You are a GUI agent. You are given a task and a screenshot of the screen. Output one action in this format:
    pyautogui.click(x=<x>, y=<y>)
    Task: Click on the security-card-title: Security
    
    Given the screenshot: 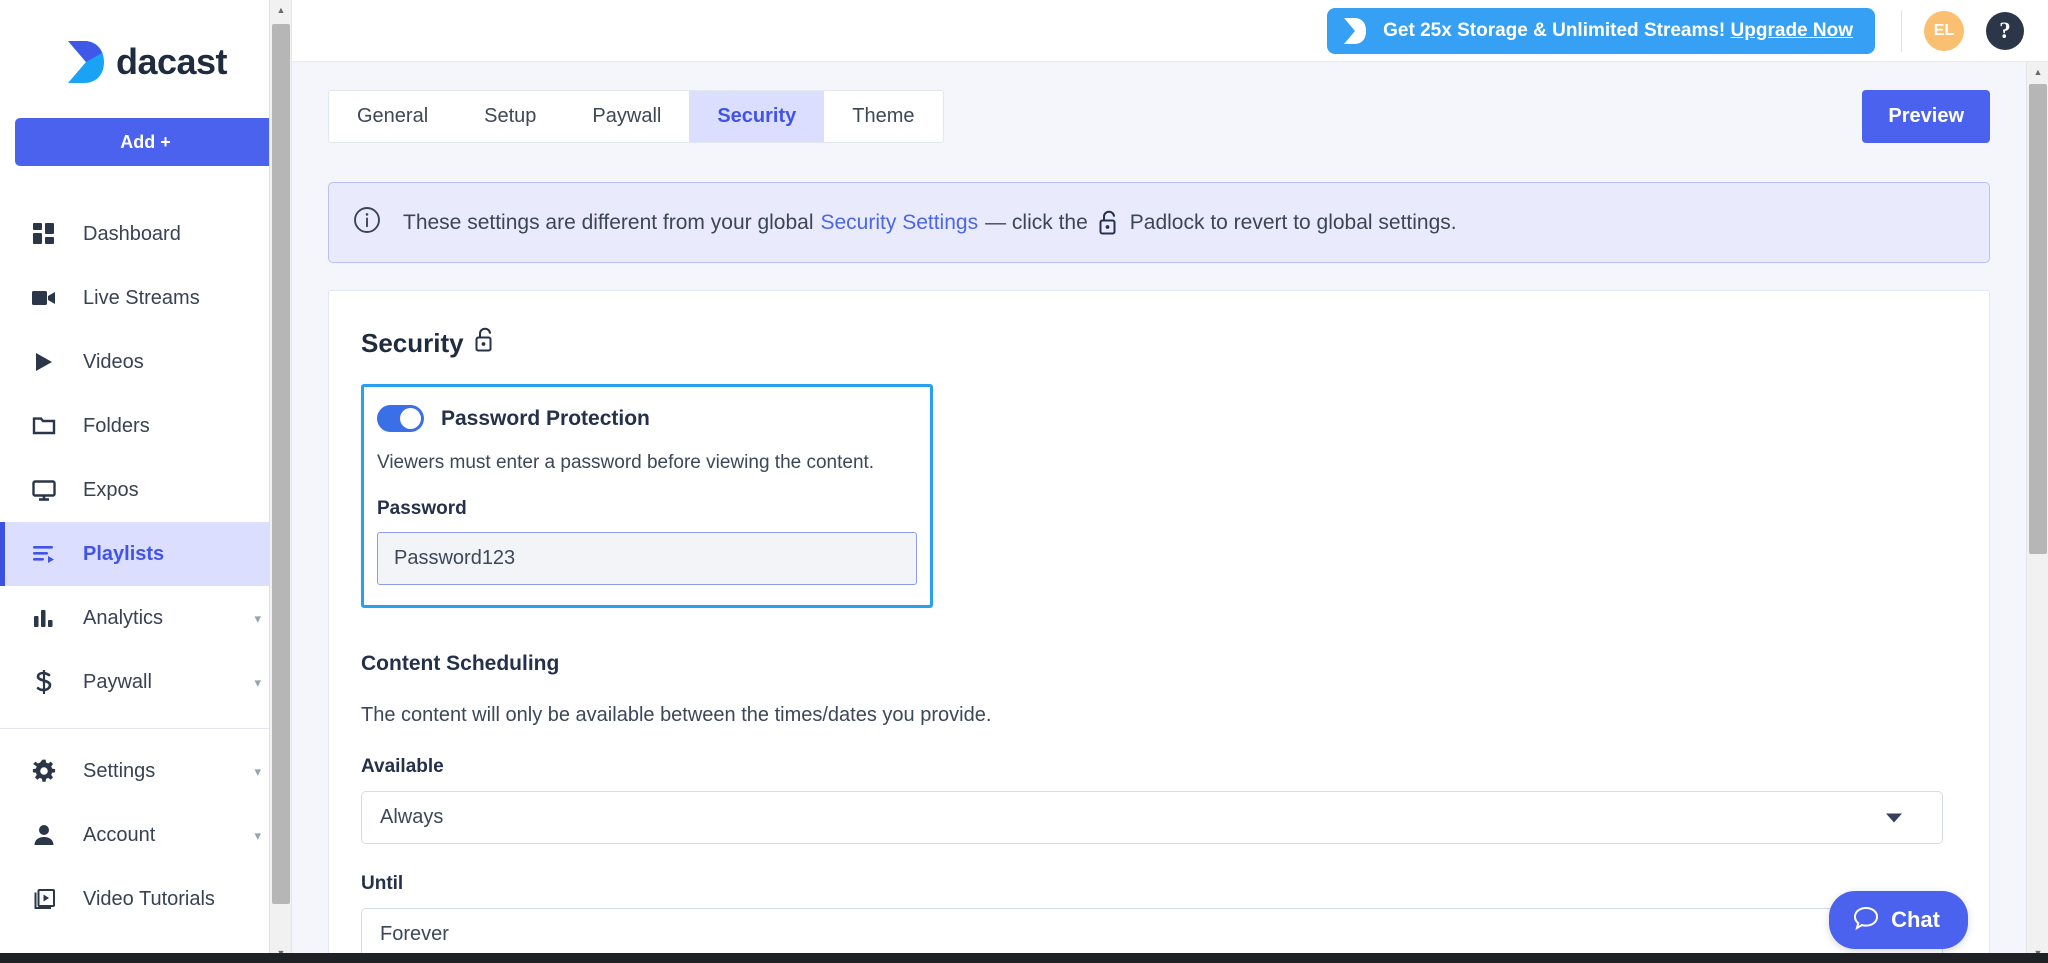 What is the action you would take?
    pyautogui.click(x=1159, y=343)
    